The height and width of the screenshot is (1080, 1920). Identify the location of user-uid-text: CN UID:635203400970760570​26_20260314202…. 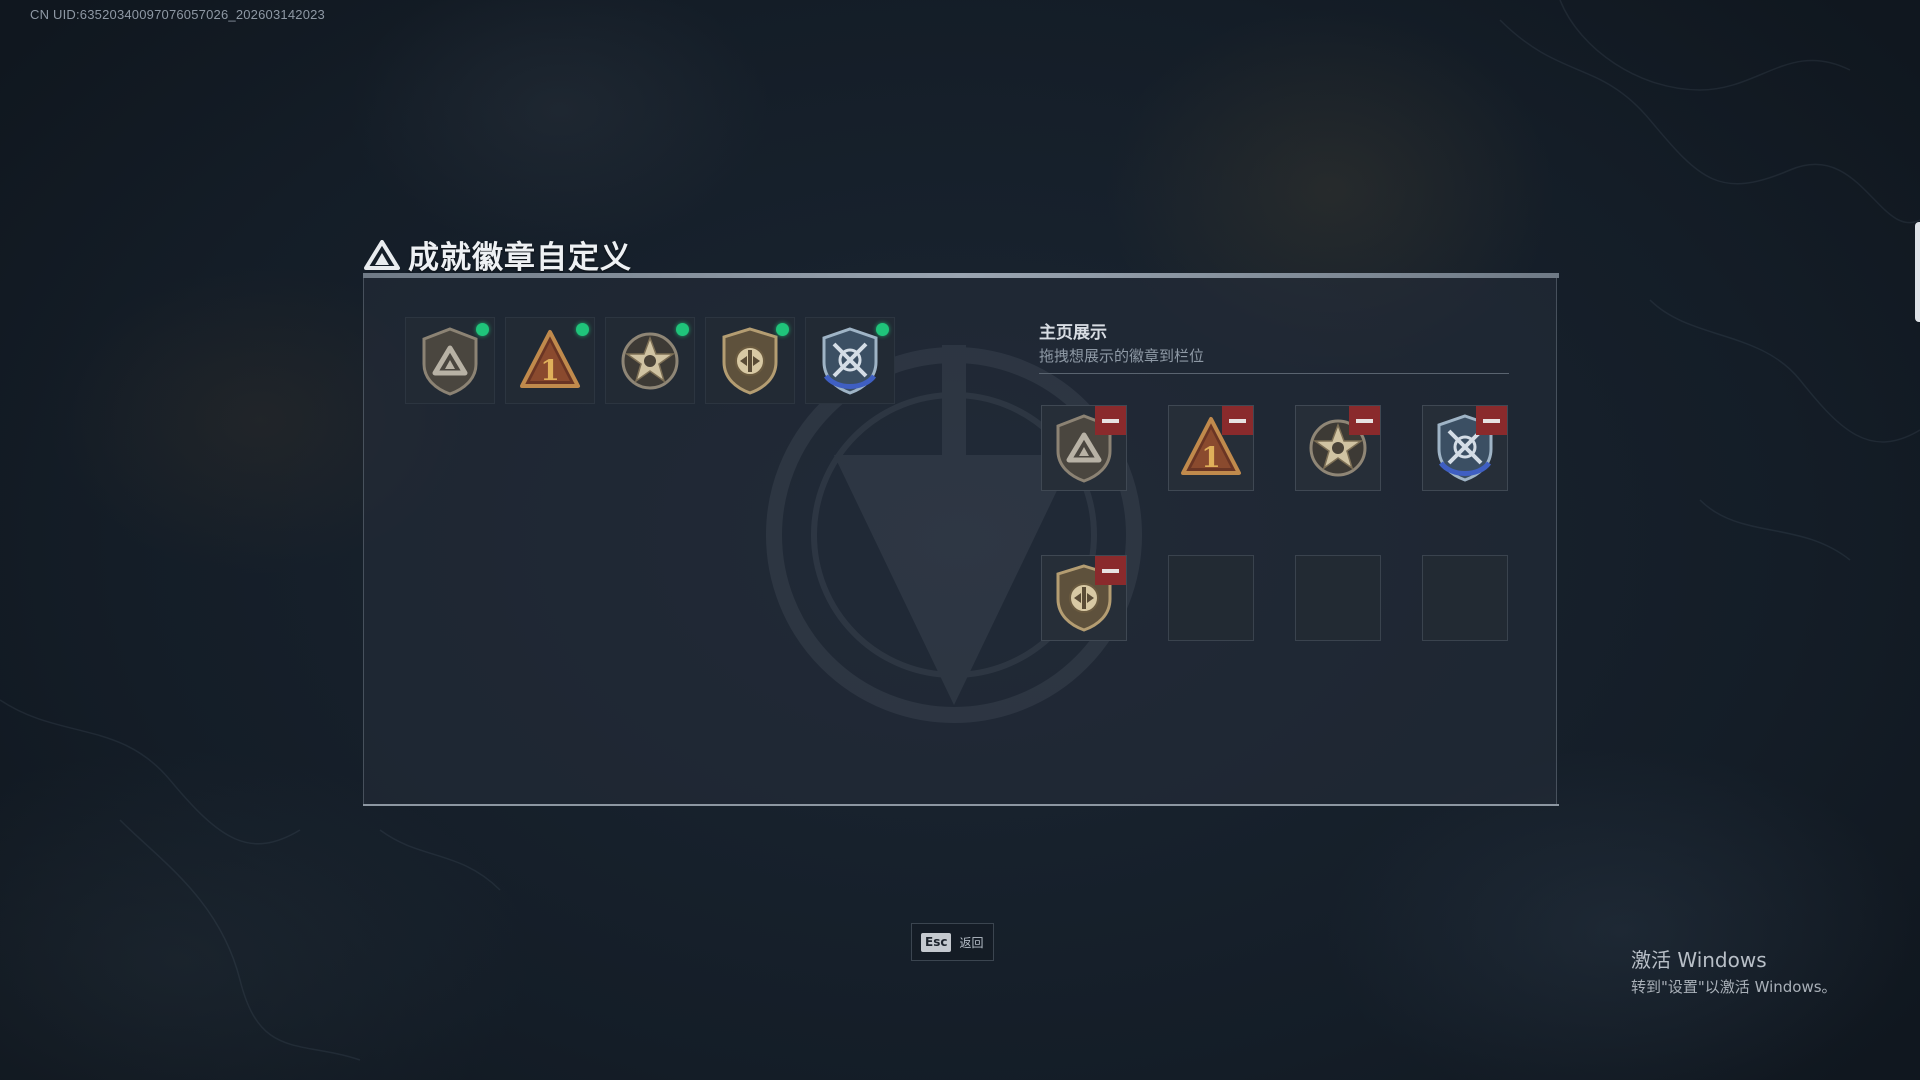
(177, 14).